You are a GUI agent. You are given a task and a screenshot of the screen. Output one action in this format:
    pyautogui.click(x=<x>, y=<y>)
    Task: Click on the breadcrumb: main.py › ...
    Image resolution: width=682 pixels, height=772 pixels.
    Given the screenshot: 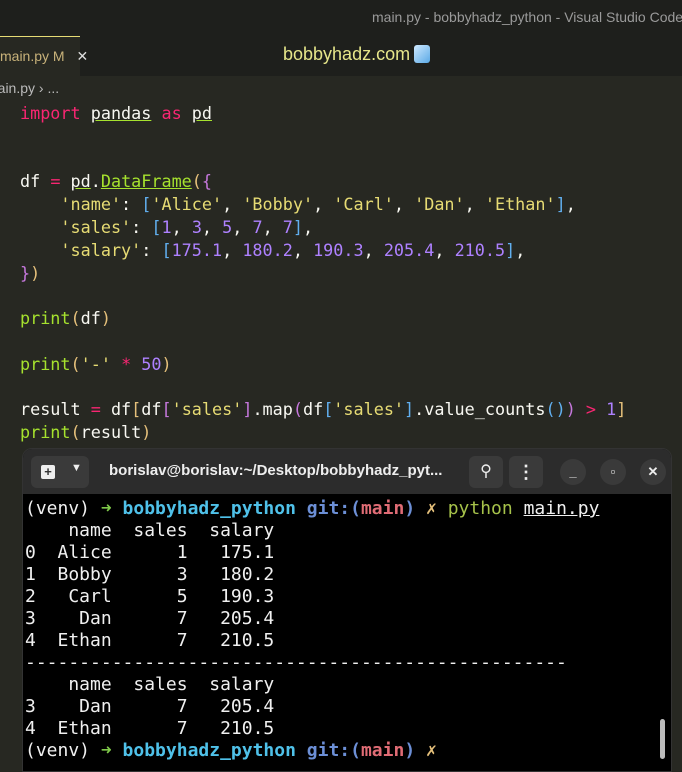 What is the action you would take?
    pyautogui.click(x=29, y=88)
    